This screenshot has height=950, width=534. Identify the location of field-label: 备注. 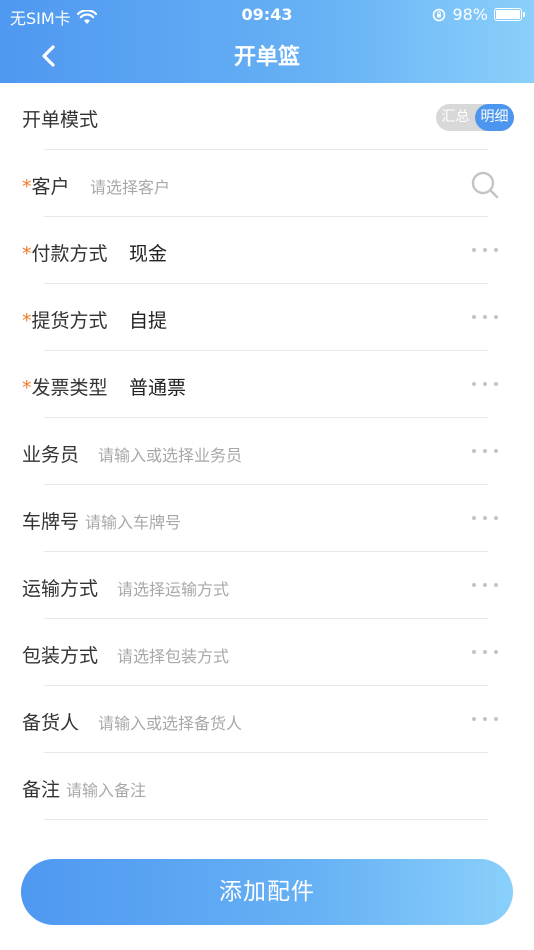
(41, 790).